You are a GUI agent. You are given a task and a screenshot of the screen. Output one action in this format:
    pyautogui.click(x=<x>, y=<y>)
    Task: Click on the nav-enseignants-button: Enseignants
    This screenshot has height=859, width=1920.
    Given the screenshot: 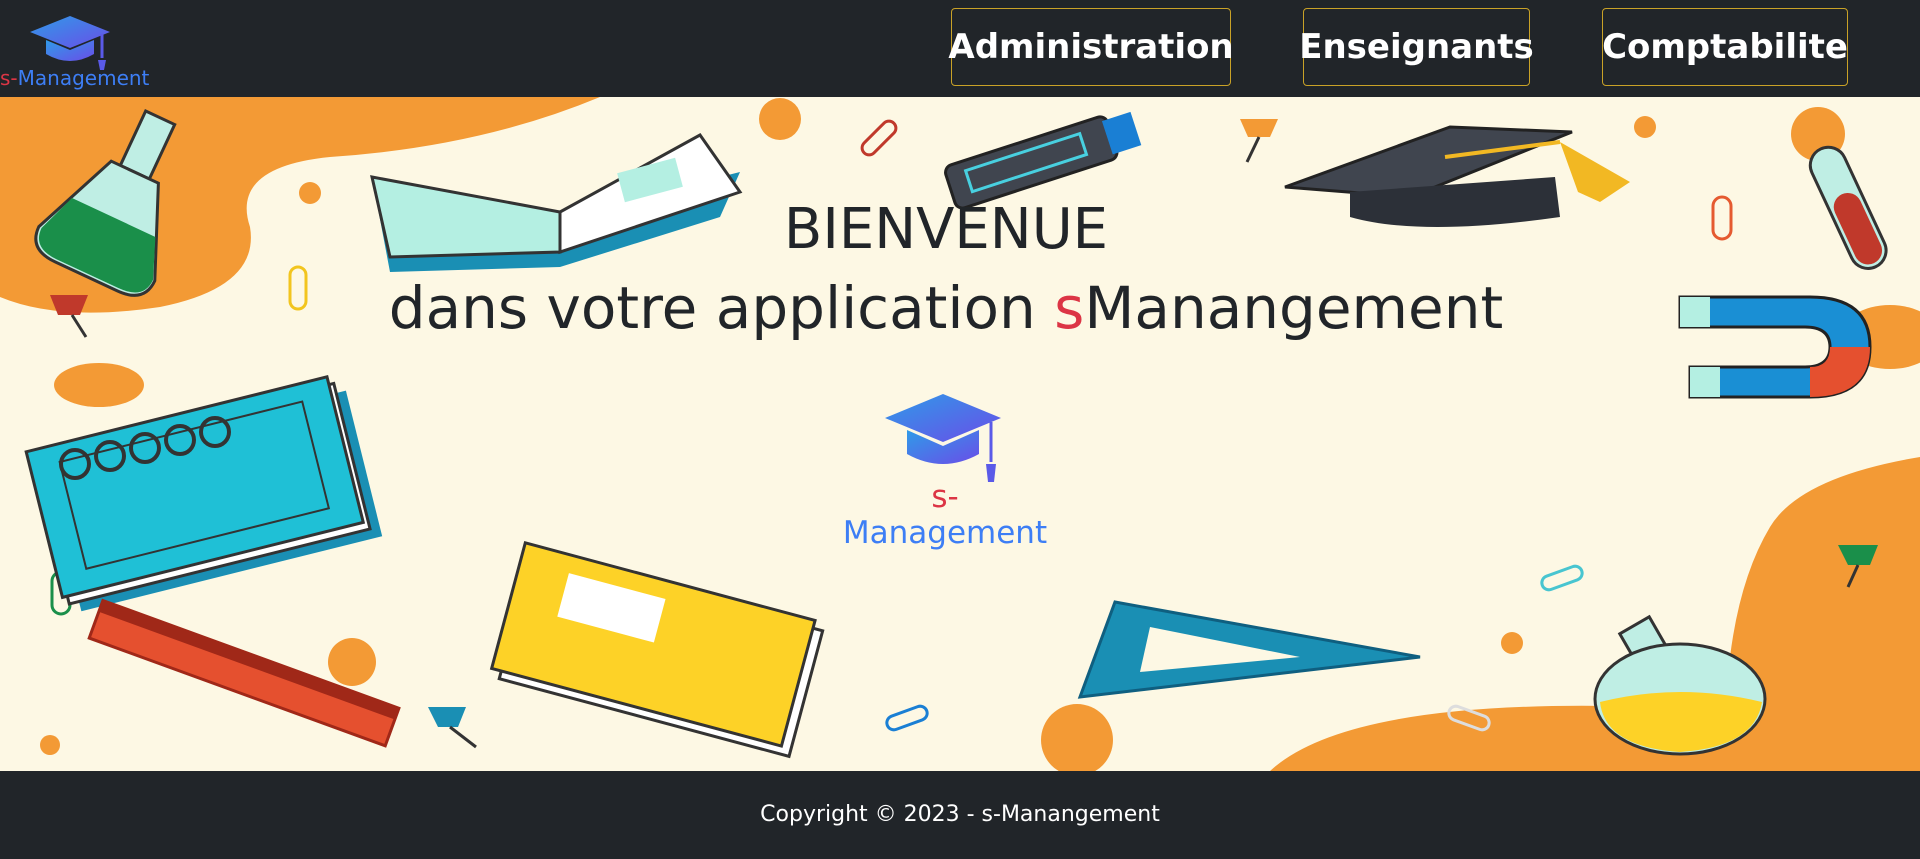 What is the action you would take?
    pyautogui.click(x=1416, y=47)
    